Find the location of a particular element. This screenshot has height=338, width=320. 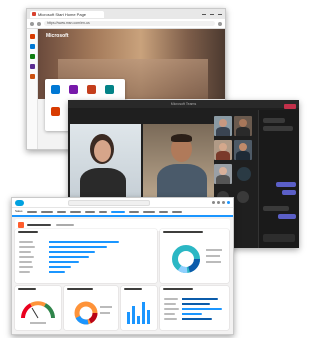

browser-tab-title: Microsoft Start Home Page is located at coordinates (62, 14).